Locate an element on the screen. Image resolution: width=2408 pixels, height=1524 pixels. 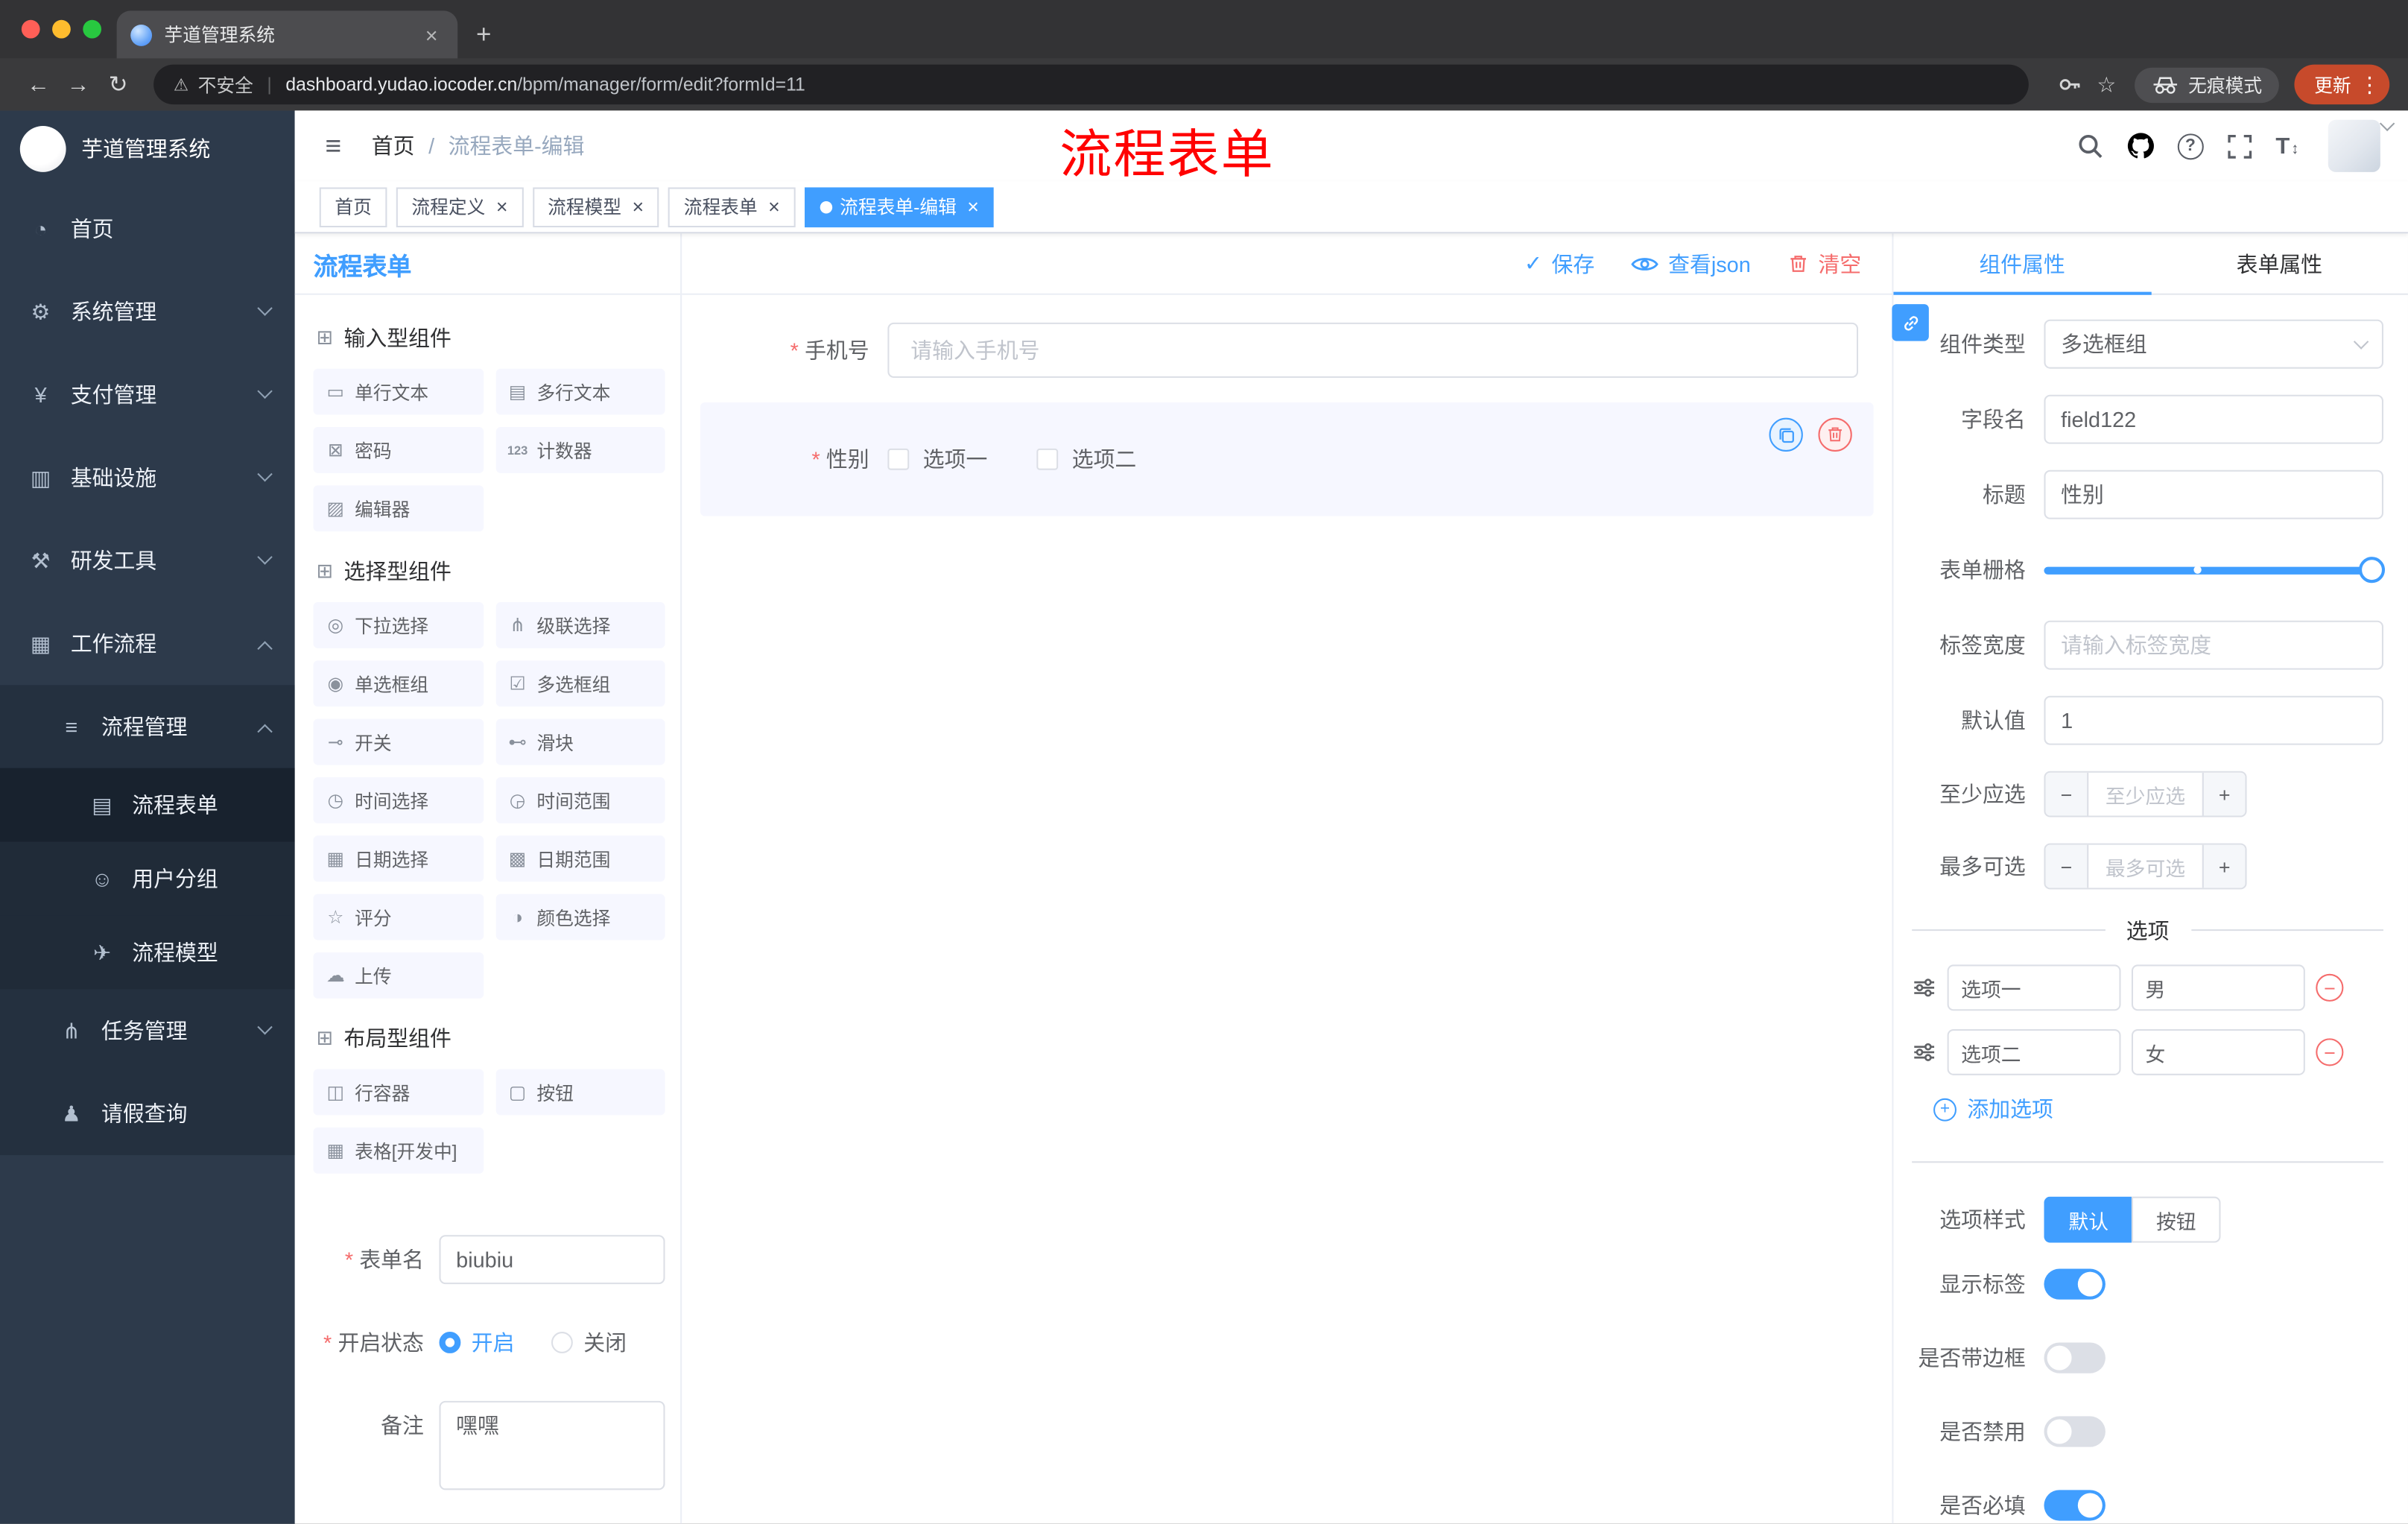
palette-item-counter: 123 计数器 is located at coordinates (580, 450).